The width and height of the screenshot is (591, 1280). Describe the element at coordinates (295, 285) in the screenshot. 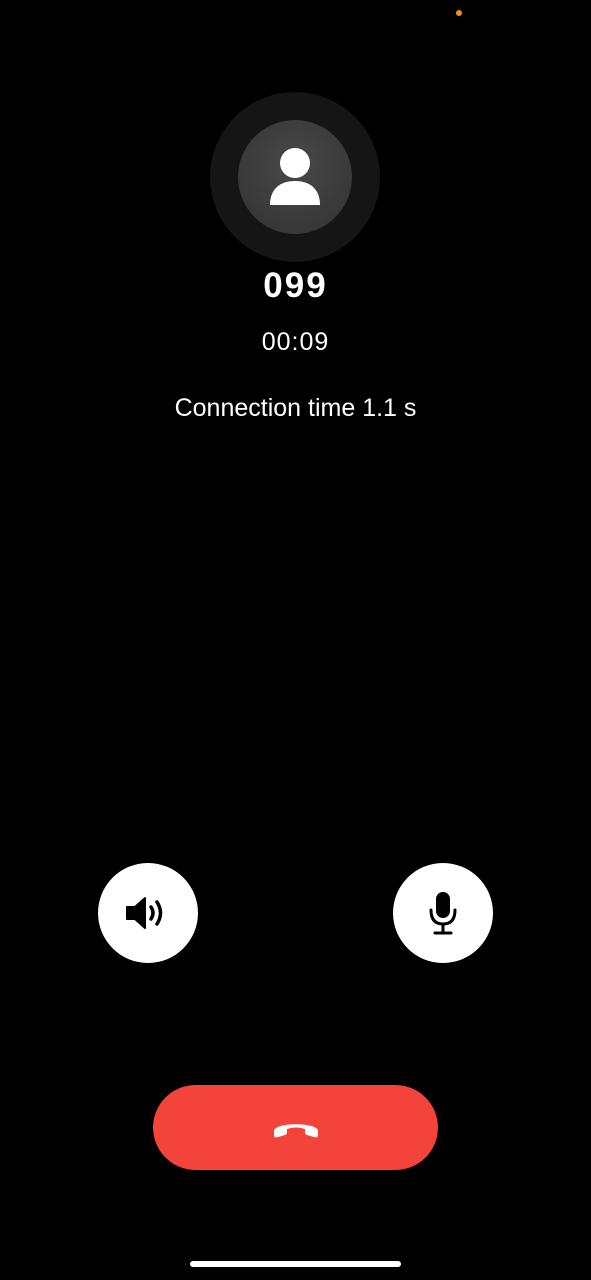

I see `caller-number: 099` at that location.